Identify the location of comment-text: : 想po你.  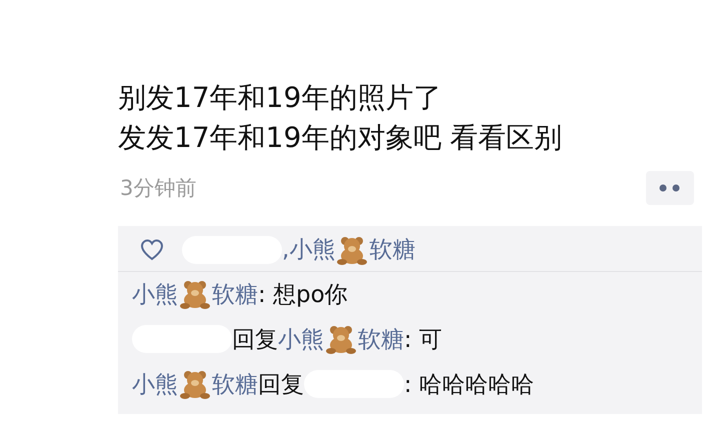
(303, 295).